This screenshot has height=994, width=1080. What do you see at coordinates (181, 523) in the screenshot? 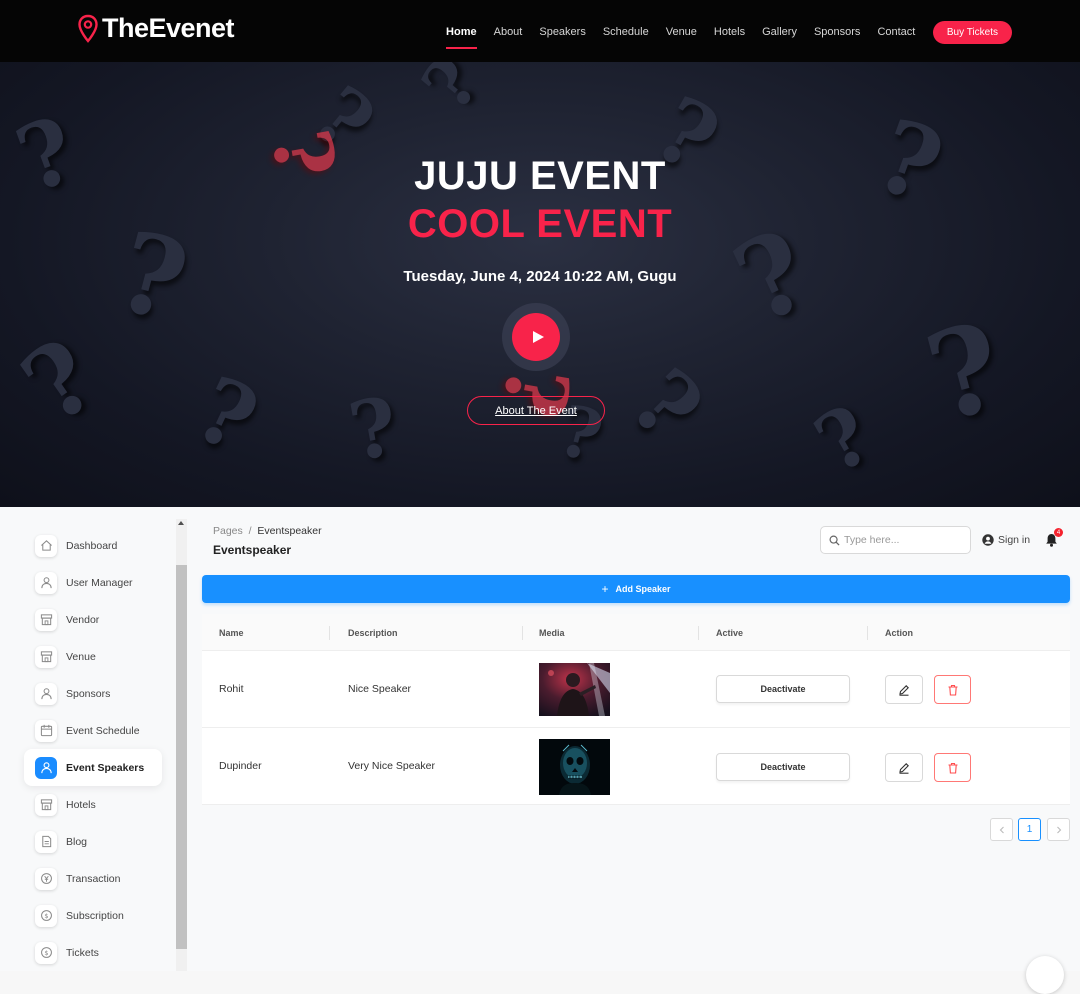
I see `scroll-up-arrow-icon` at bounding box center [181, 523].